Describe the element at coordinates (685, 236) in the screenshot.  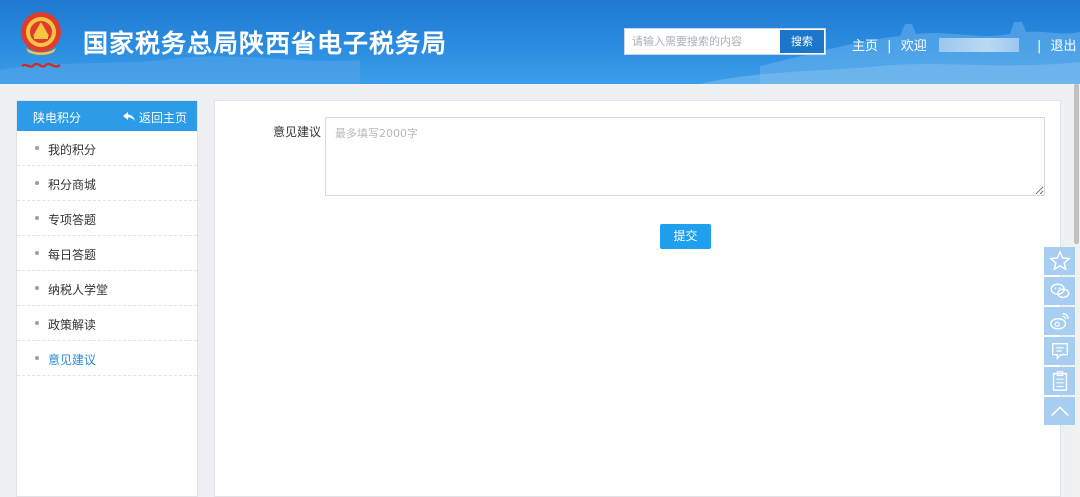
I see `submit-button: 提交` at that location.